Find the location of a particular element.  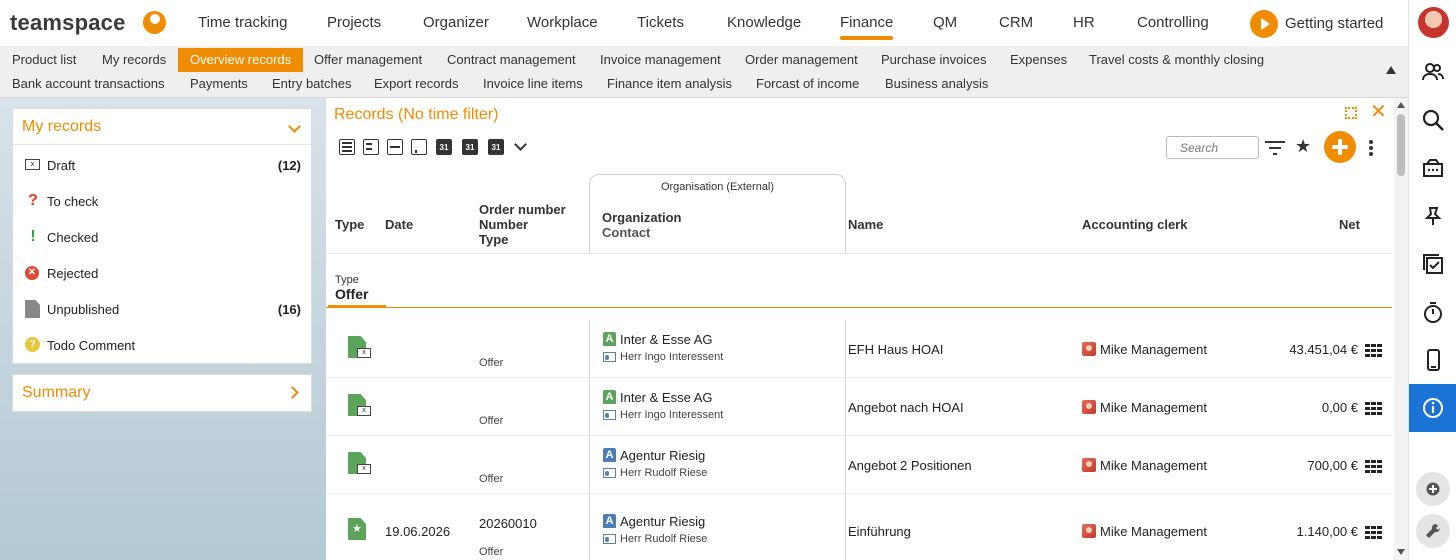

record-filter-todo-comment: ? Todo Comment is located at coordinates (162, 345).